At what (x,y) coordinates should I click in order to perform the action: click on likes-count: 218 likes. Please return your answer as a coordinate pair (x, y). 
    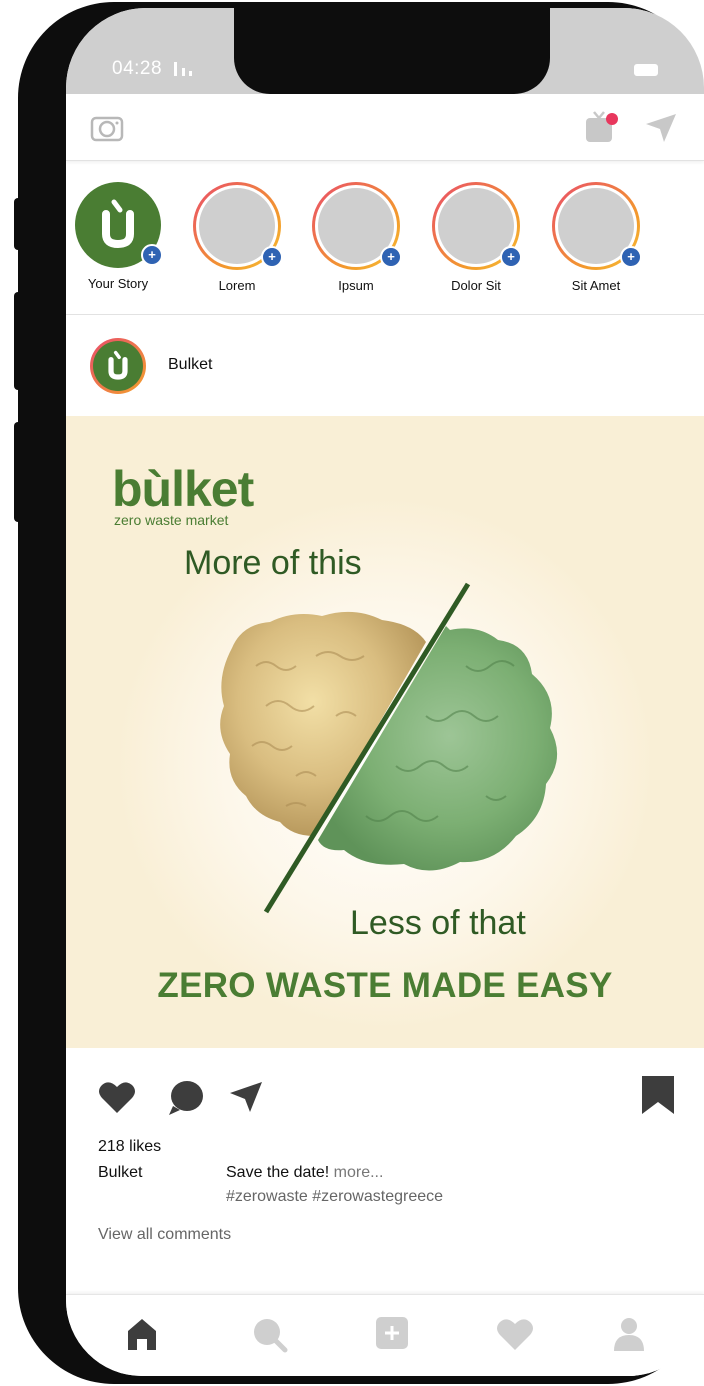
    Looking at the image, I should click on (129, 1147).